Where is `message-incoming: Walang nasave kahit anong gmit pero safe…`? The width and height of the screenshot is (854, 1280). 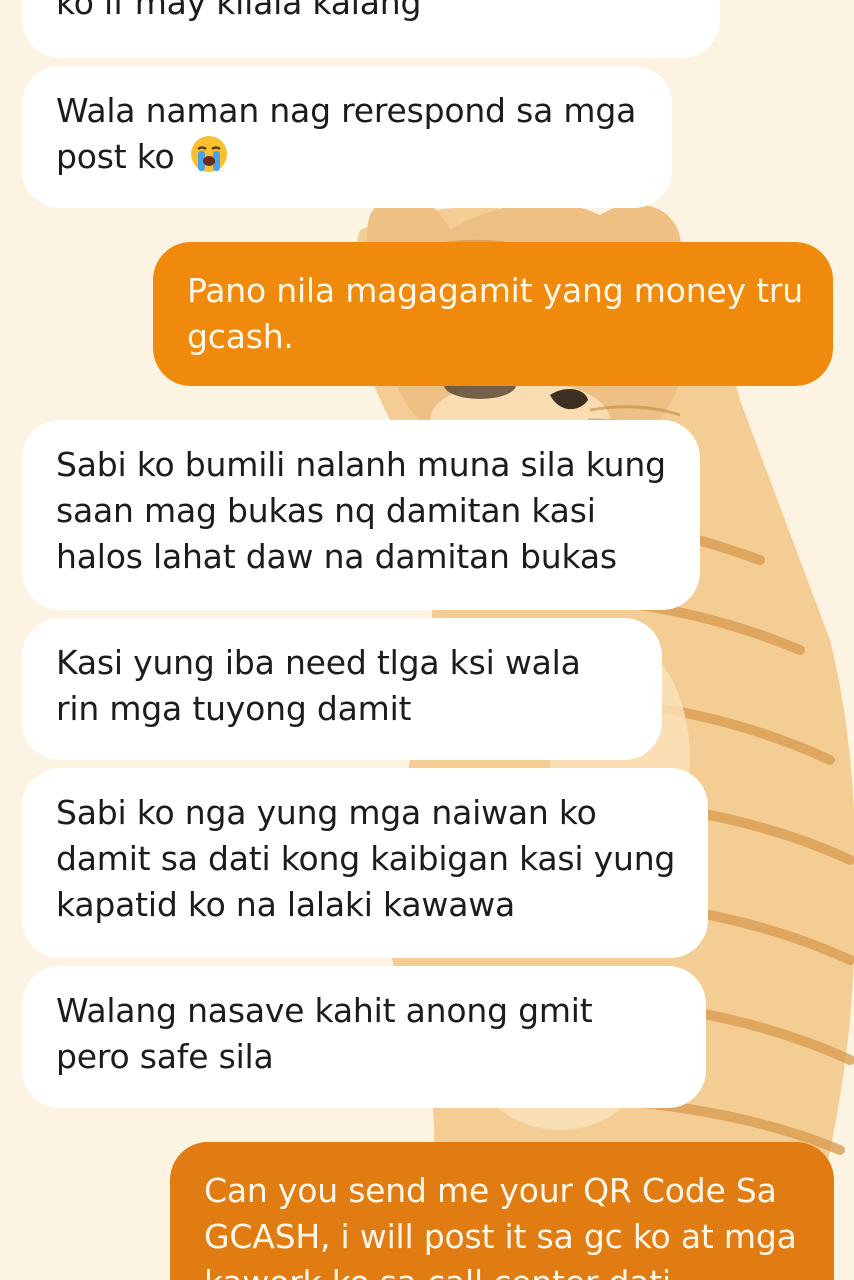 message-incoming: Walang nasave kahit anong gmit pero safe… is located at coordinates (364, 1037).